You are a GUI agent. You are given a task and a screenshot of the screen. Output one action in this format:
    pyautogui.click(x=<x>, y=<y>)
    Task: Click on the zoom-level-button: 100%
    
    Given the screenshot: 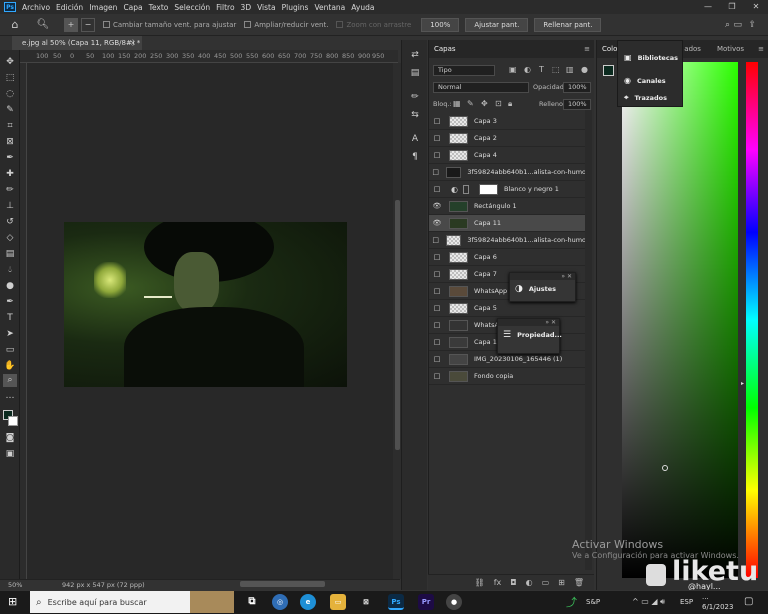 What is the action you would take?
    pyautogui.click(x=440, y=24)
    